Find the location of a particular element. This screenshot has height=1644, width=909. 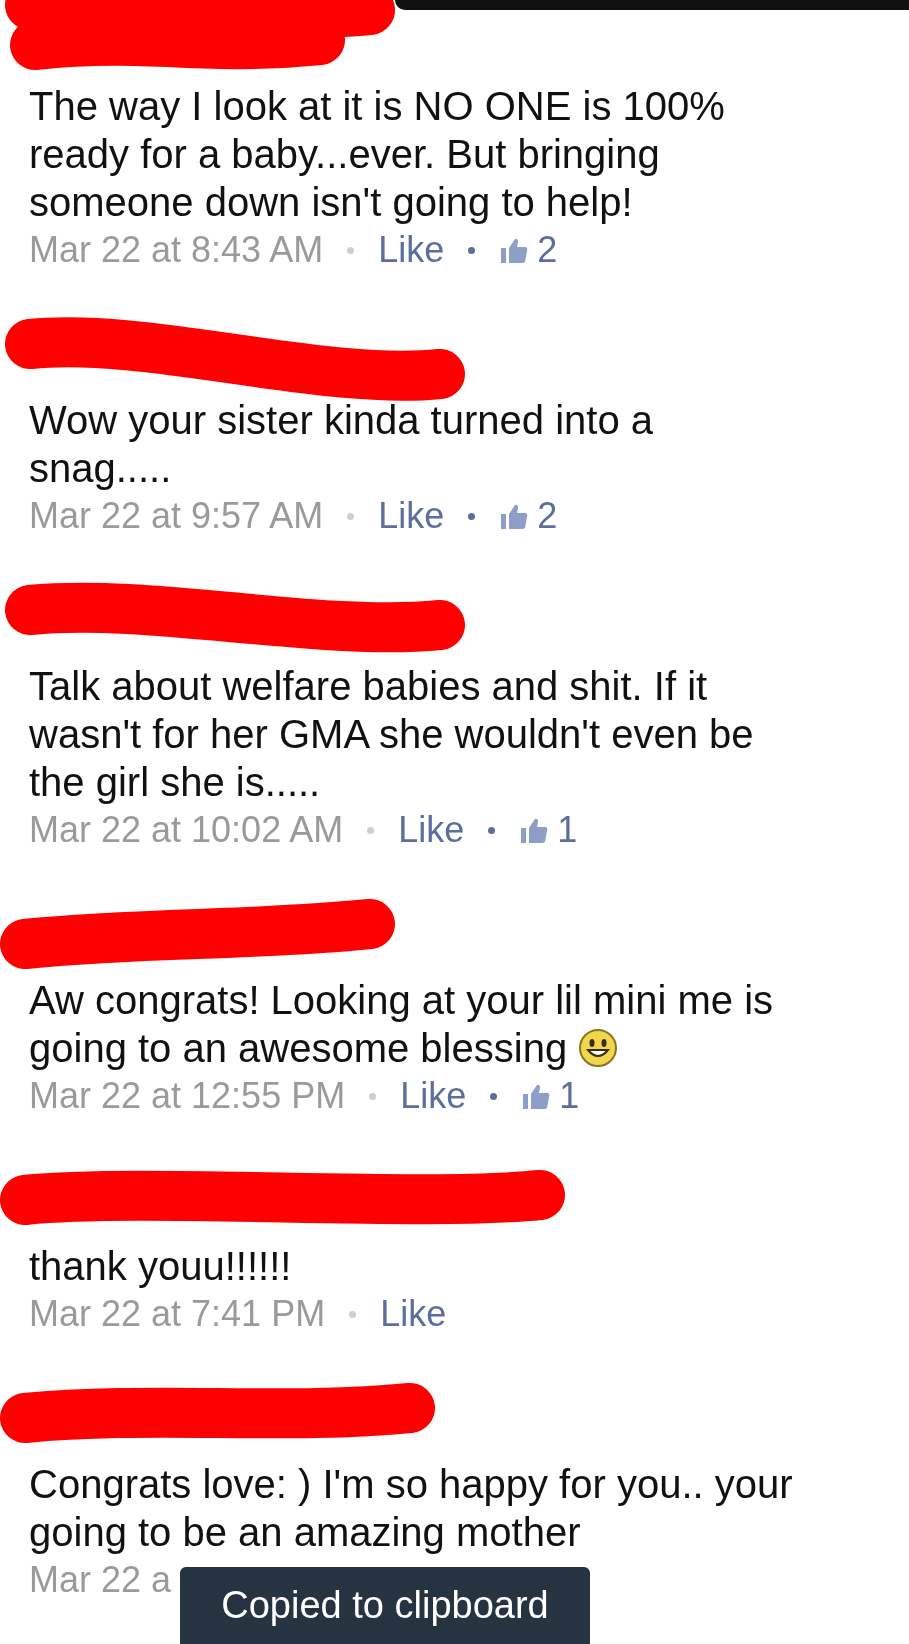

comment-time: Mar 22 at 12:55 PM is located at coordinates (187, 1096).